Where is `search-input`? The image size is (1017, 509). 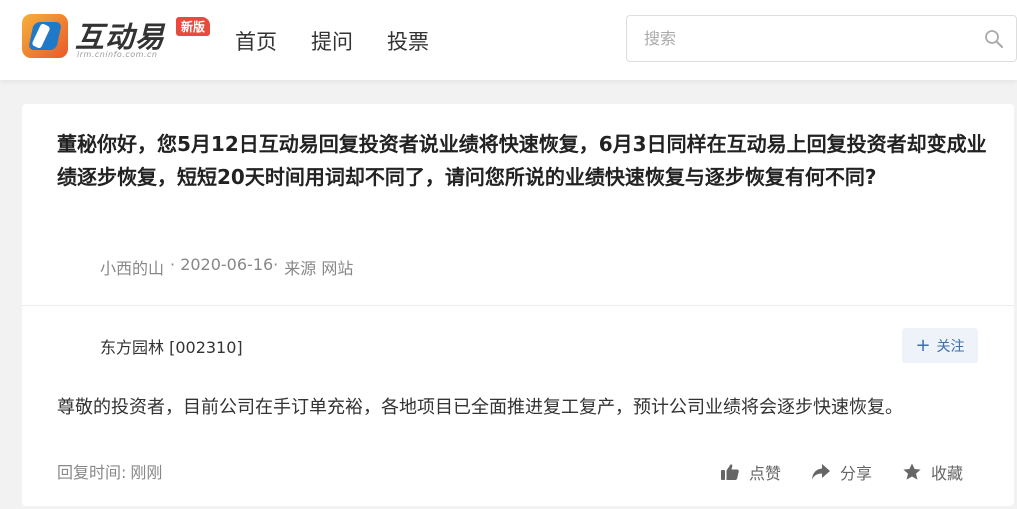
search-input is located at coordinates (797, 38).